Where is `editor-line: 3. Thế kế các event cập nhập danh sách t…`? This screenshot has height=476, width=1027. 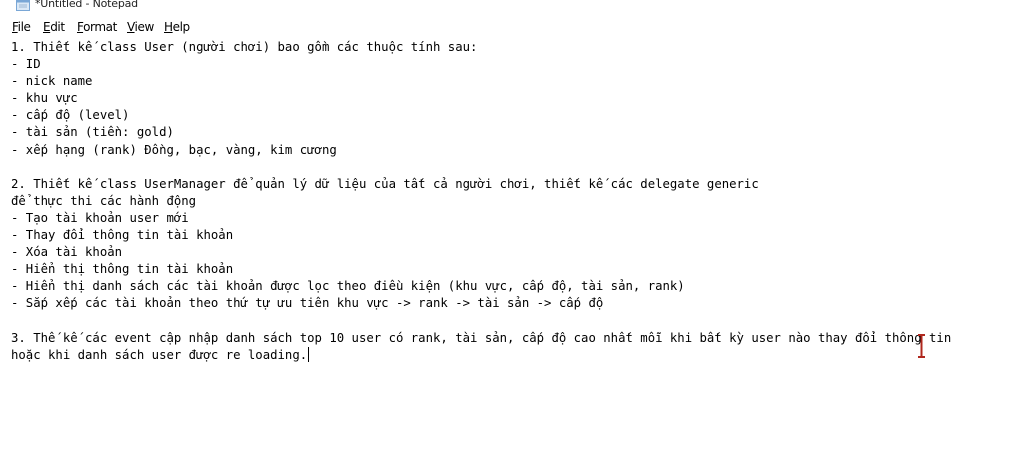
editor-line: 3. Thế kế các event cập nhập danh sách t… is located at coordinates (481, 337).